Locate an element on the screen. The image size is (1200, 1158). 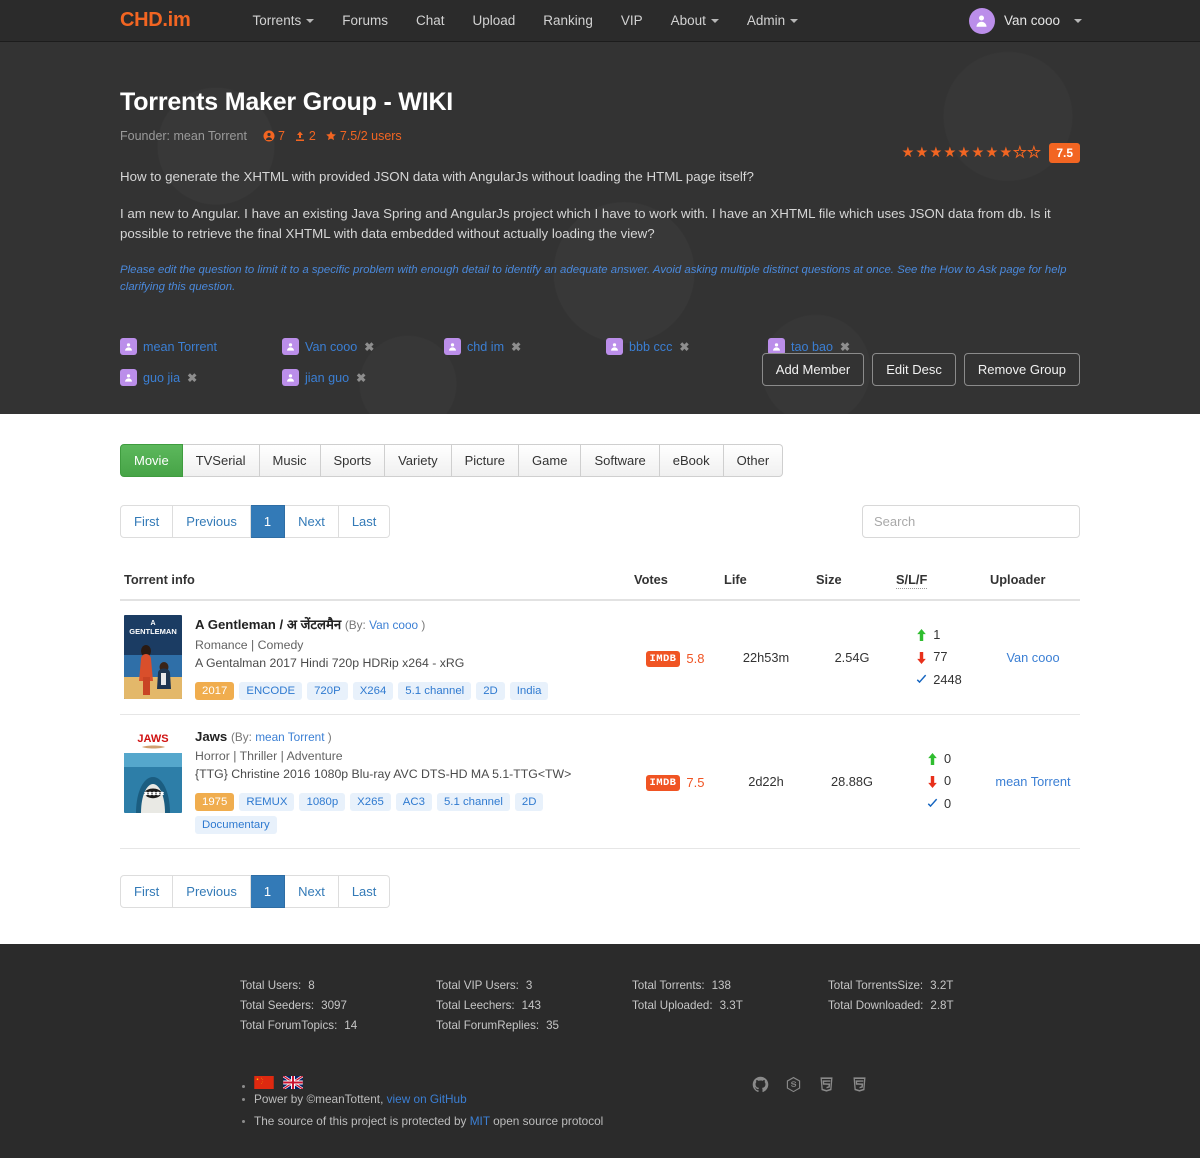
category-tab-music: Music is located at coordinates (290, 461).